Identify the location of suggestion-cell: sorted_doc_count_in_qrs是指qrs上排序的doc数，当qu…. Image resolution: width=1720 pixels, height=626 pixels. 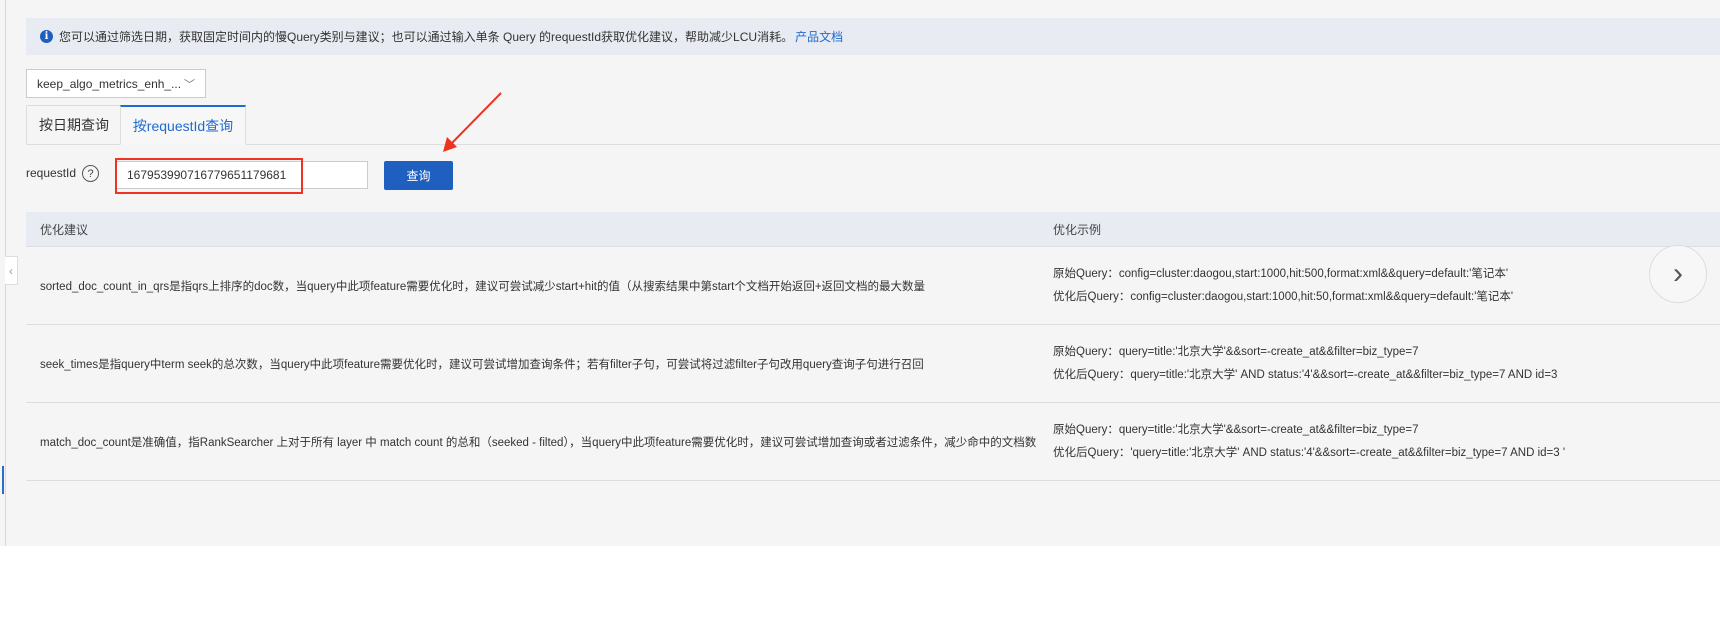
(483, 286).